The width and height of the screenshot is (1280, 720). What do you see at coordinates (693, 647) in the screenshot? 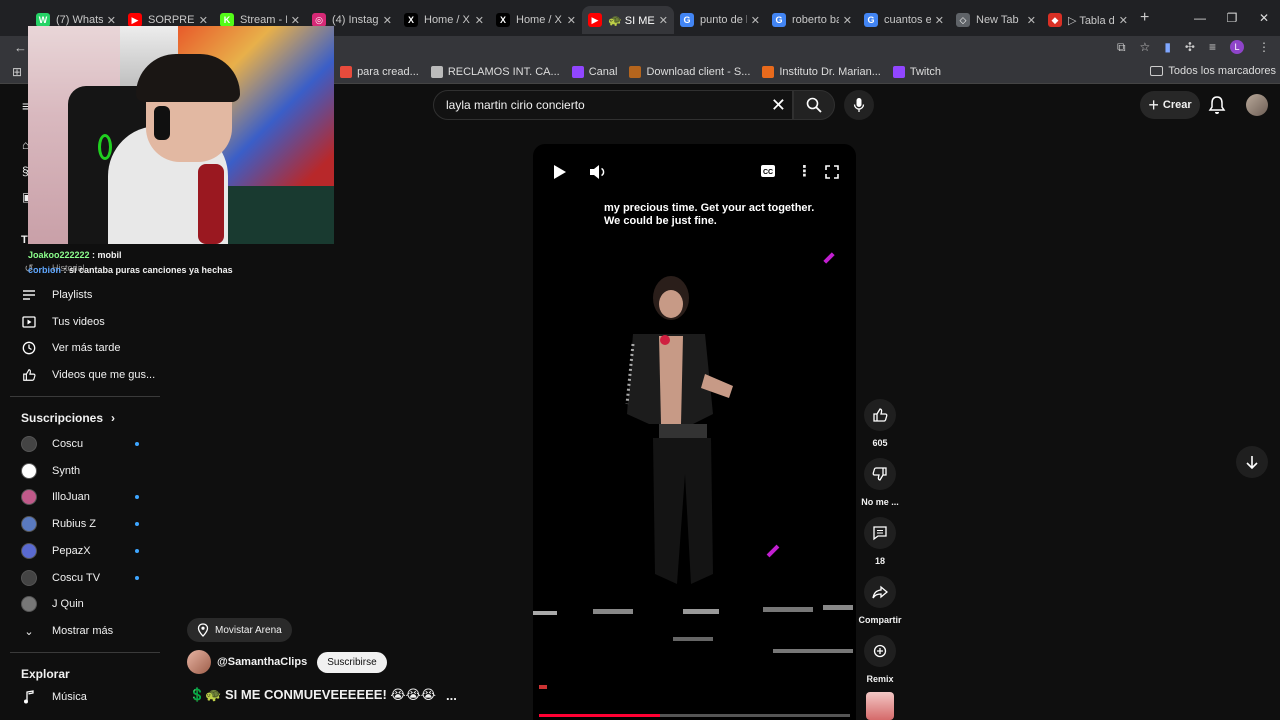
I see `stage-lights-image` at bounding box center [693, 647].